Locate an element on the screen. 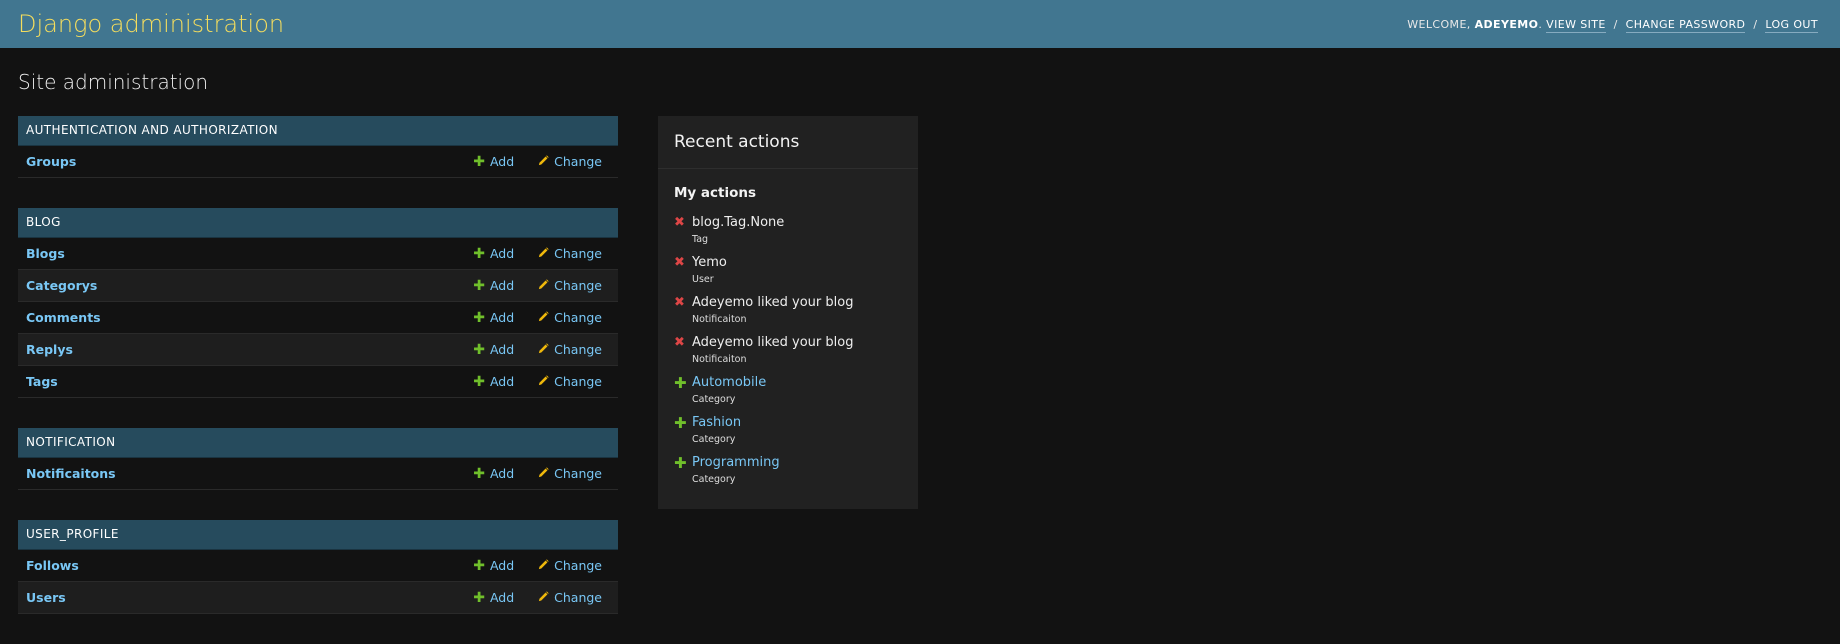  model-link: Blogs is located at coordinates (249, 253).